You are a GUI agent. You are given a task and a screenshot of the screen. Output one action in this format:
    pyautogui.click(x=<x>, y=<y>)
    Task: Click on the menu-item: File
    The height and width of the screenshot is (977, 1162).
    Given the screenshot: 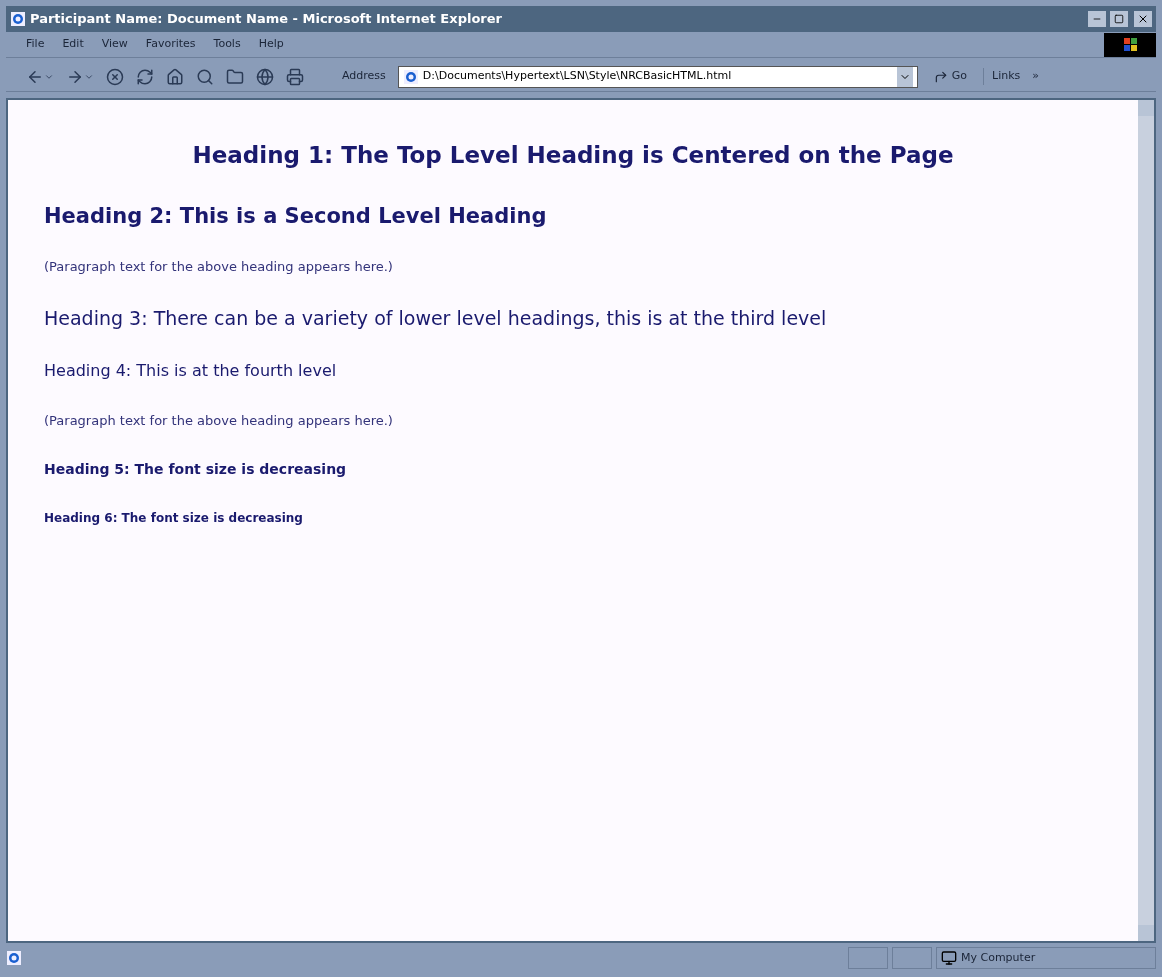 What is the action you would take?
    pyautogui.click(x=35, y=44)
    